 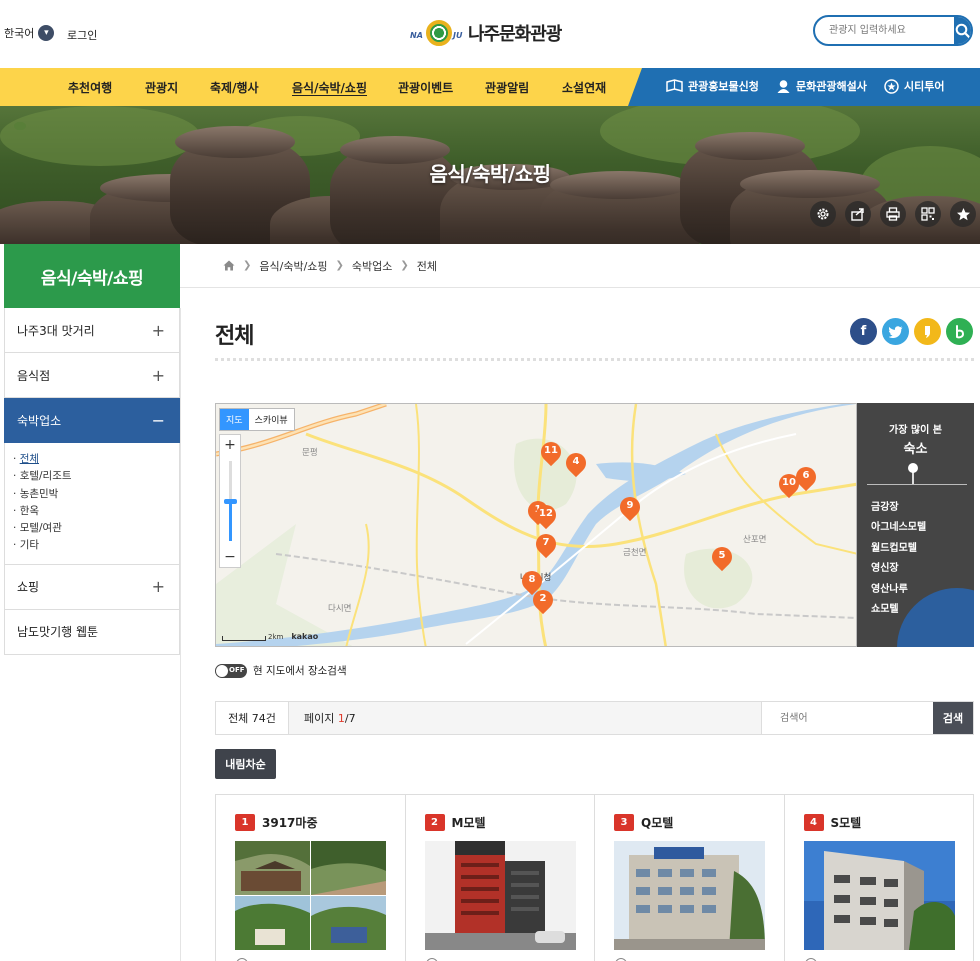 I want to click on map-pin: 12, so click(x=546, y=515).